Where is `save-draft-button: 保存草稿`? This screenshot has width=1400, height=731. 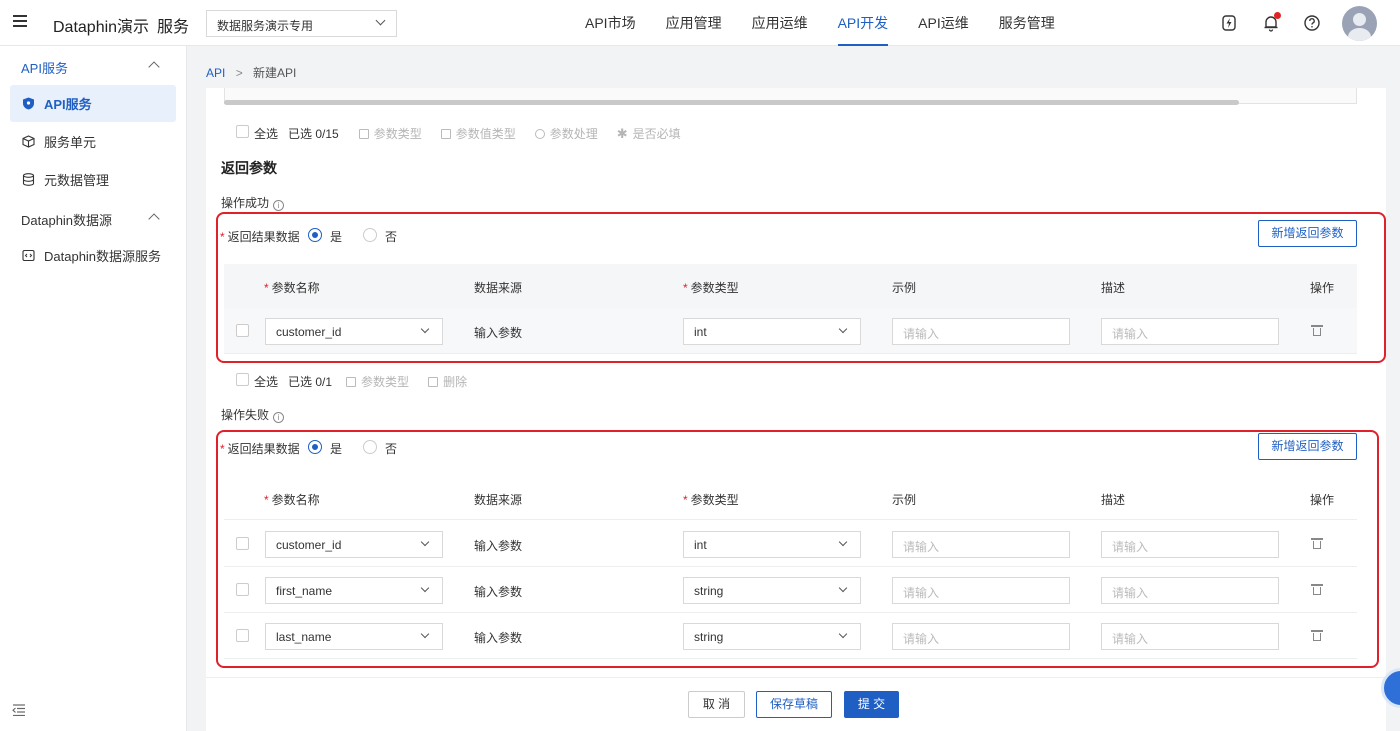 save-draft-button: 保存草稿 is located at coordinates (794, 704).